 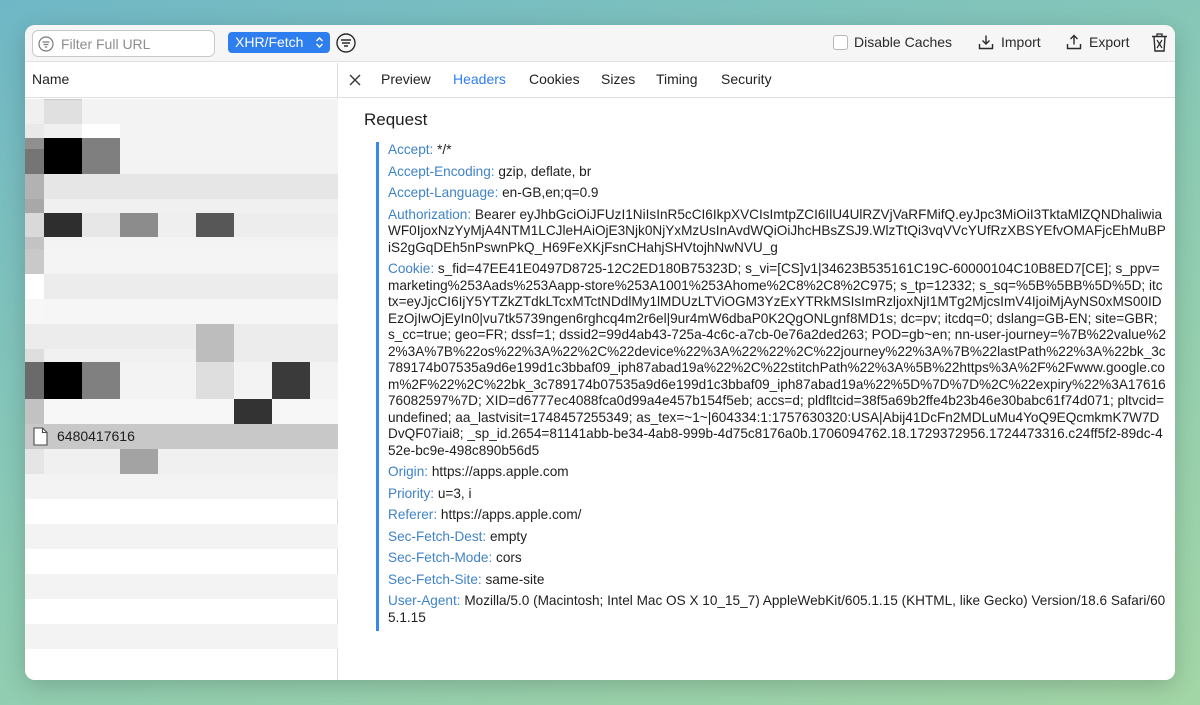 I want to click on header-value: same-site, so click(x=515, y=579).